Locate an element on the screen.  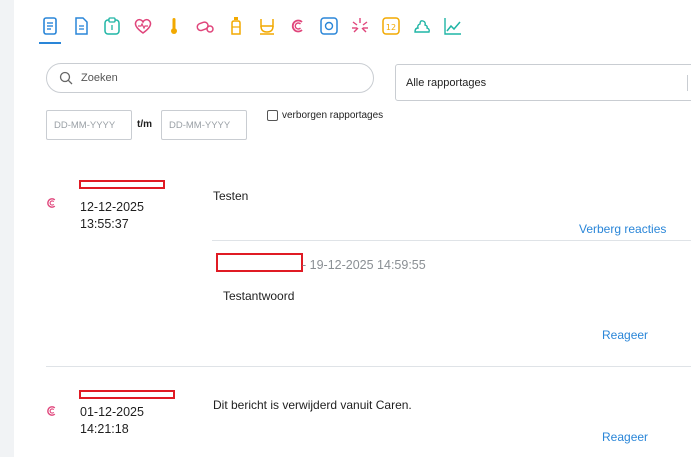
tab-score-icon: 12 is located at coordinates (391, 26).